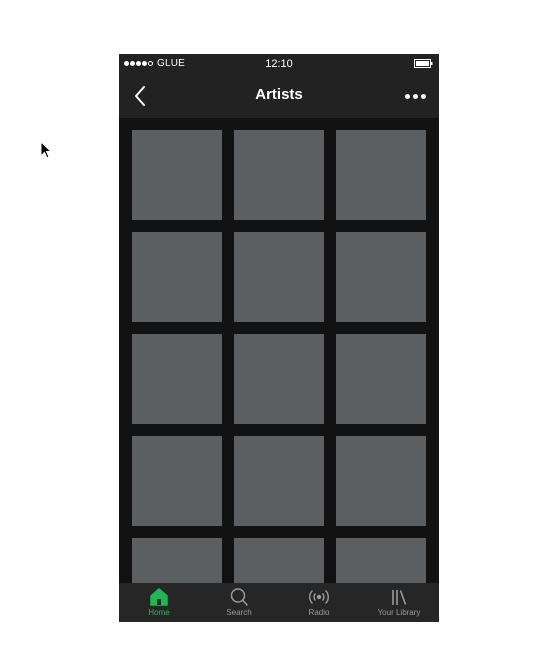 The image size is (555, 667). Describe the element at coordinates (239, 597) in the screenshot. I see `search-icon` at that location.